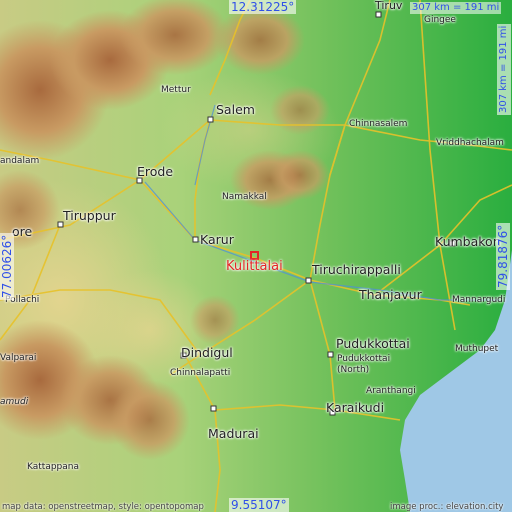 Image resolution: width=512 pixels, height=512 pixels. What do you see at coordinates (254, 266) in the screenshot?
I see `selected-place-label: Kulittalai` at bounding box center [254, 266].